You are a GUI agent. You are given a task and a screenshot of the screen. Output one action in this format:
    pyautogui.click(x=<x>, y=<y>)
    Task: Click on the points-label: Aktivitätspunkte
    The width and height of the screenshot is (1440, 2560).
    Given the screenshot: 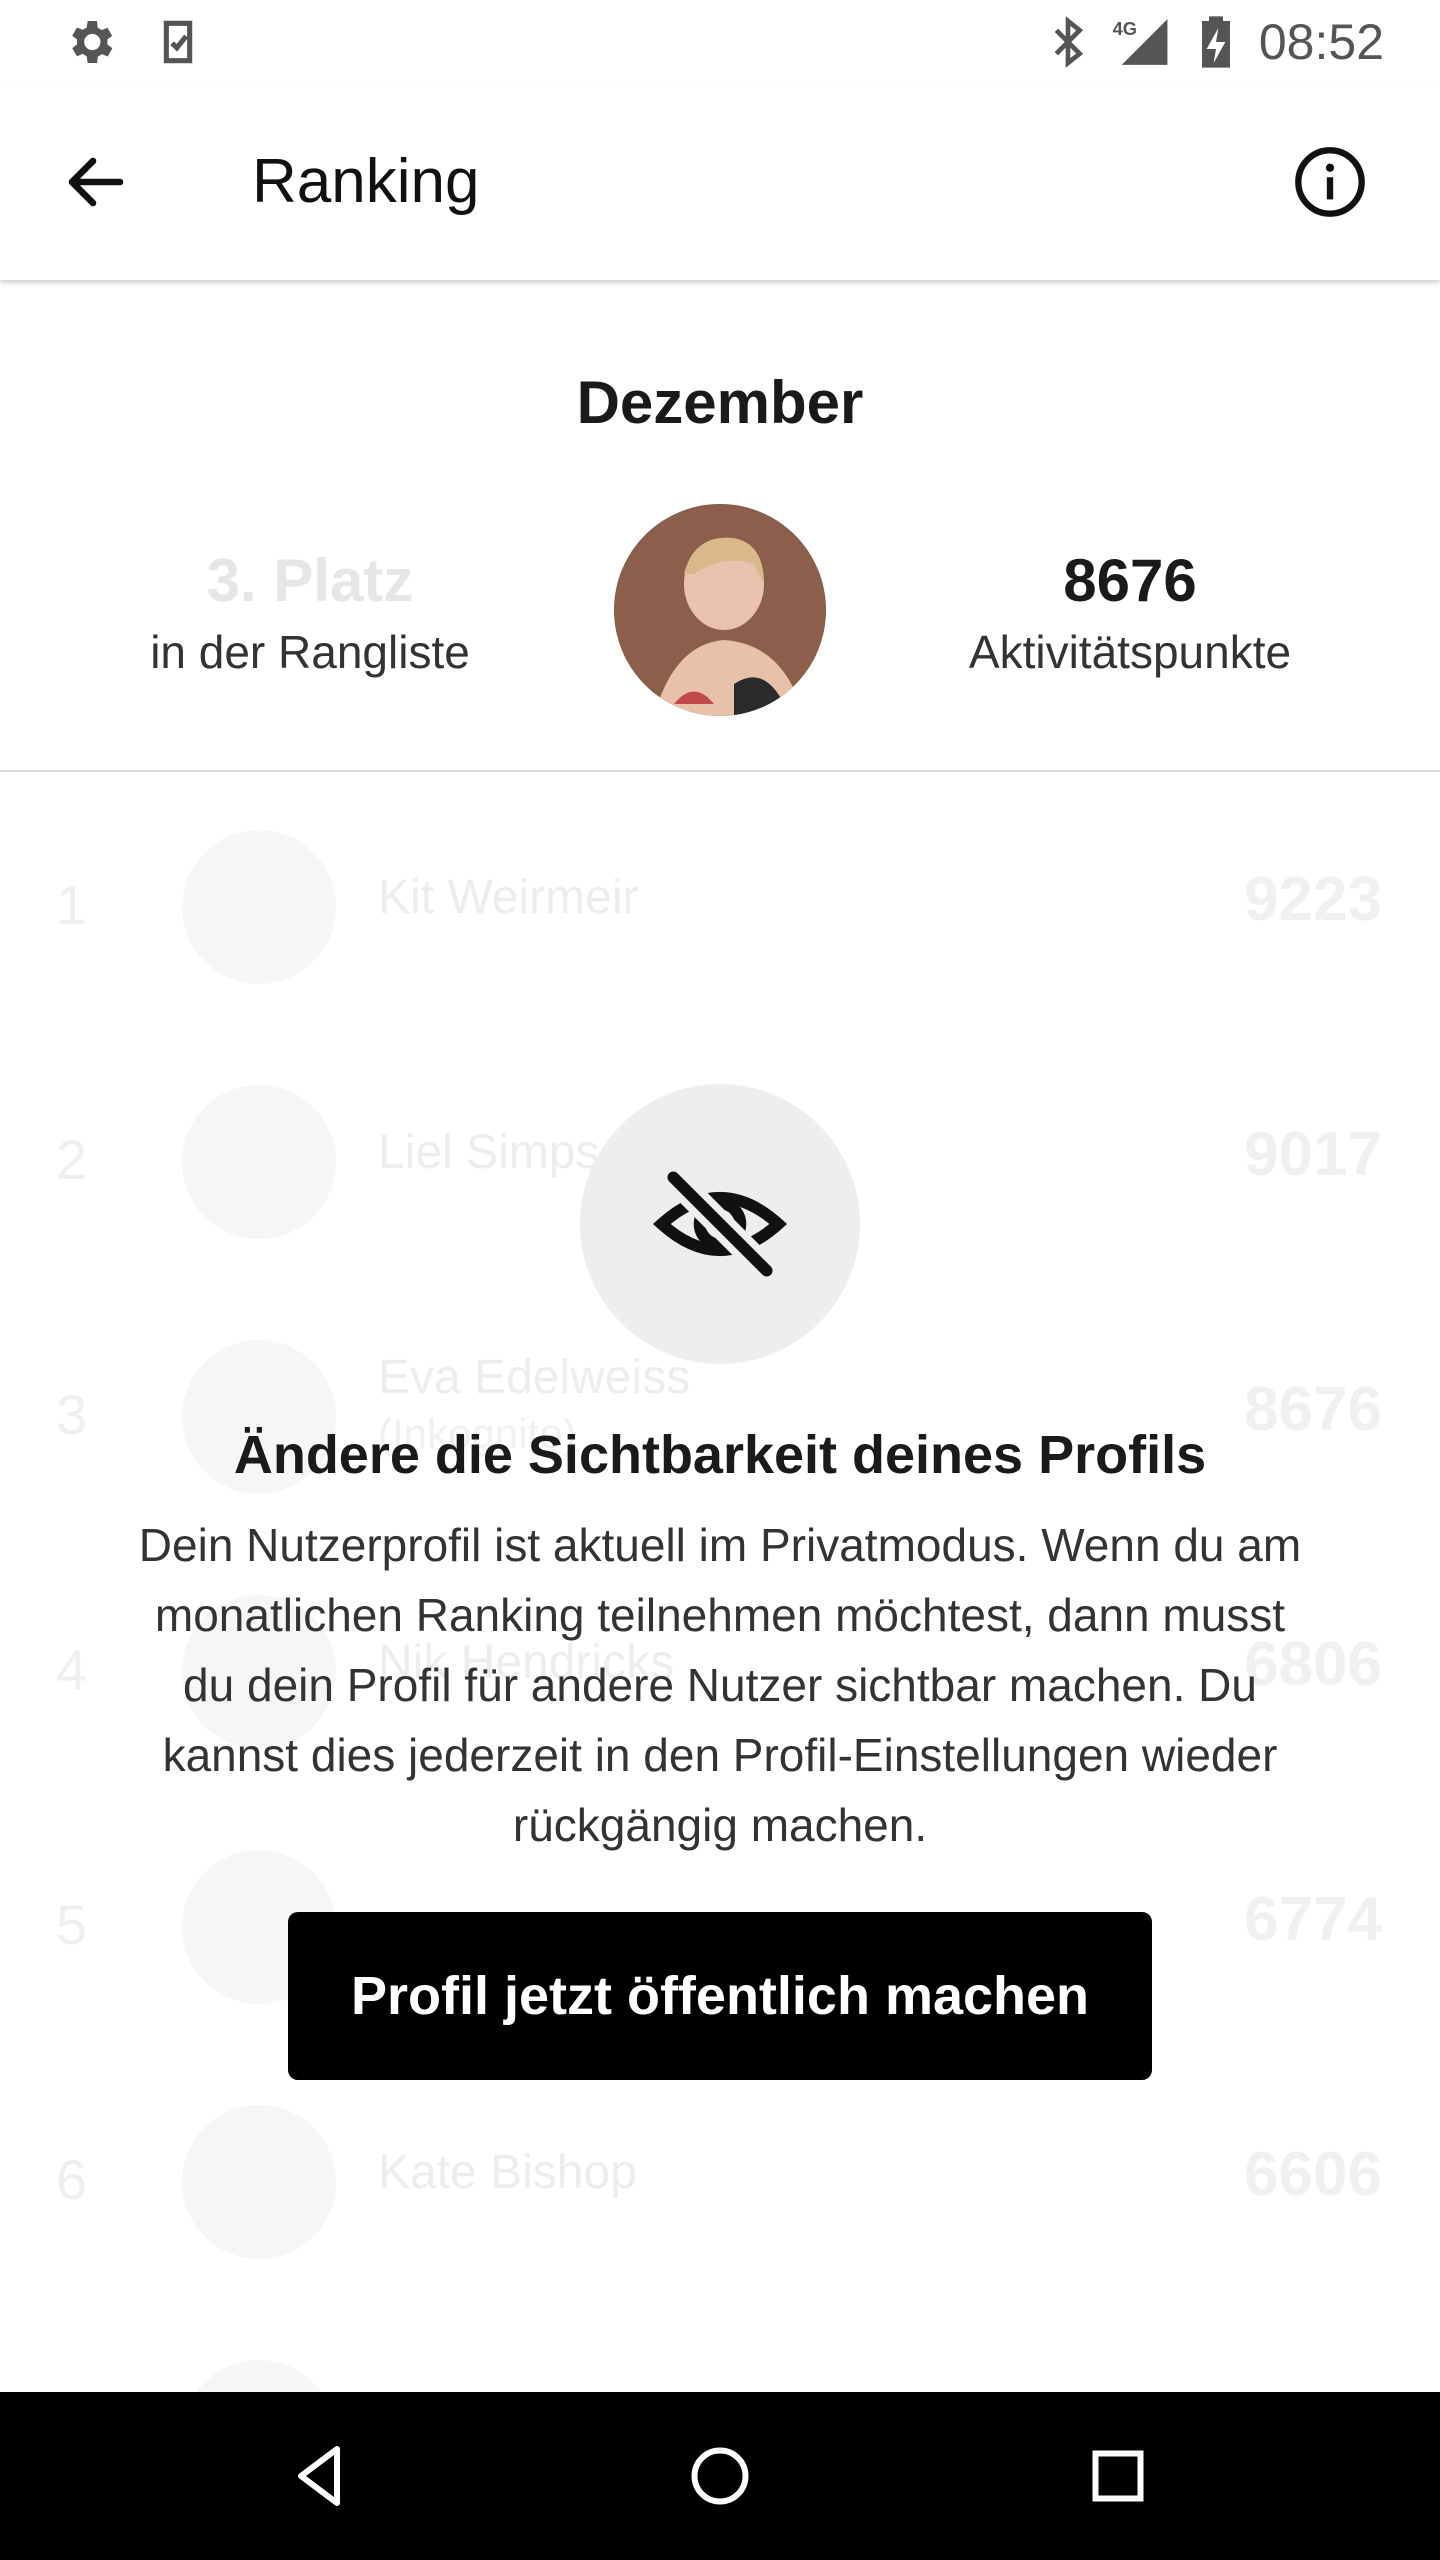 What is the action you would take?
    pyautogui.click(x=1130, y=652)
    